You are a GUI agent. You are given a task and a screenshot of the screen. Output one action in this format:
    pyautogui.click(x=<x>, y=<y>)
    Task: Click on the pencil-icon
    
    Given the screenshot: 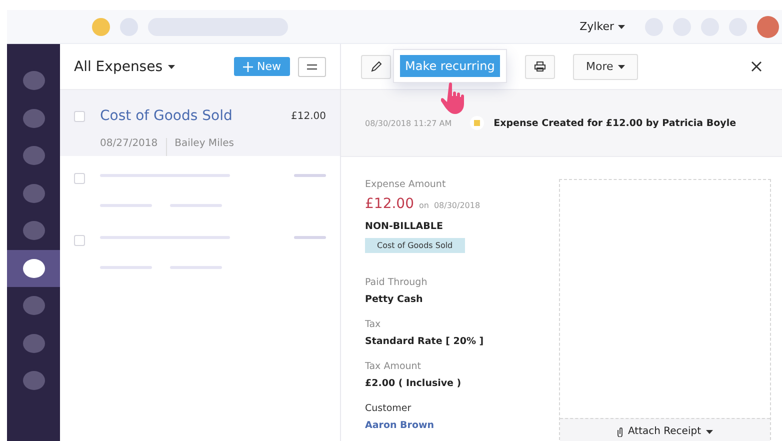 What is the action you would take?
    pyautogui.click(x=376, y=66)
    